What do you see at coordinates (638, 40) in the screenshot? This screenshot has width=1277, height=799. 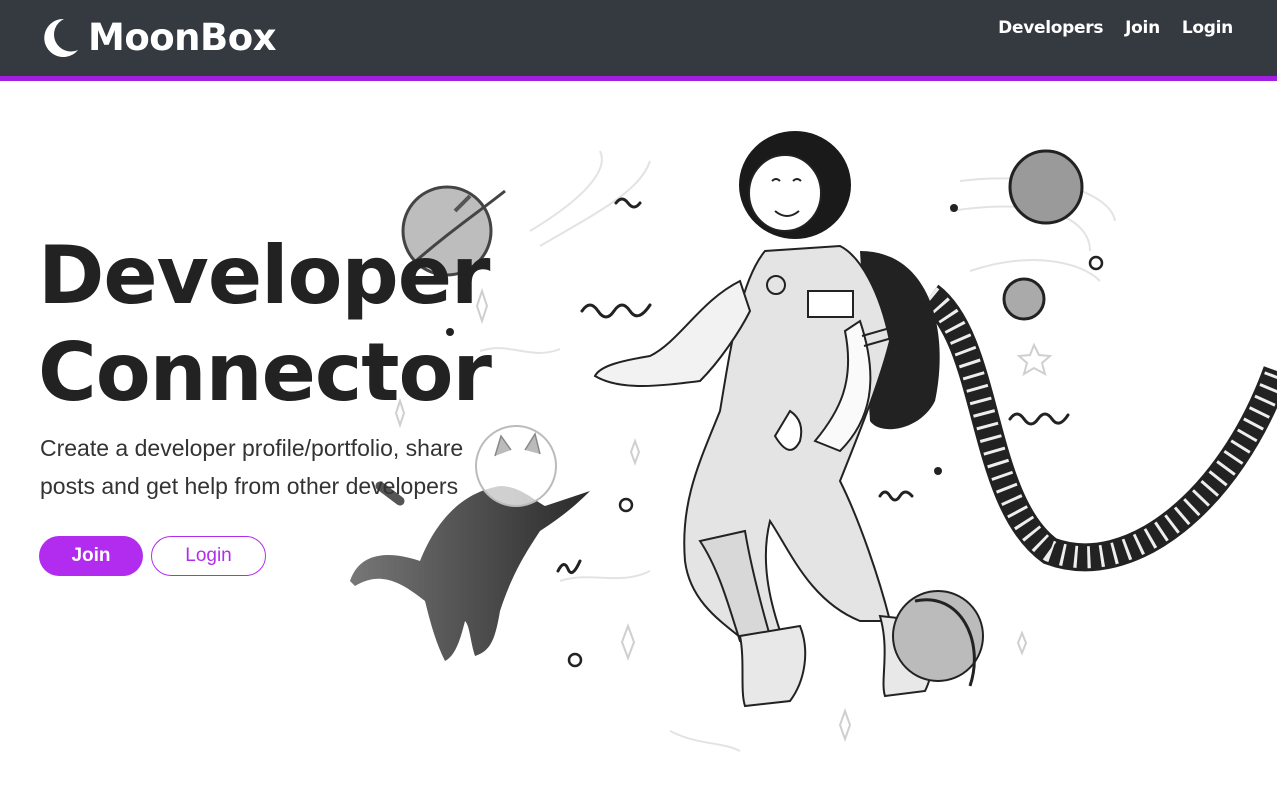 I see `navbar: MoonBox Developers Join Login` at bounding box center [638, 40].